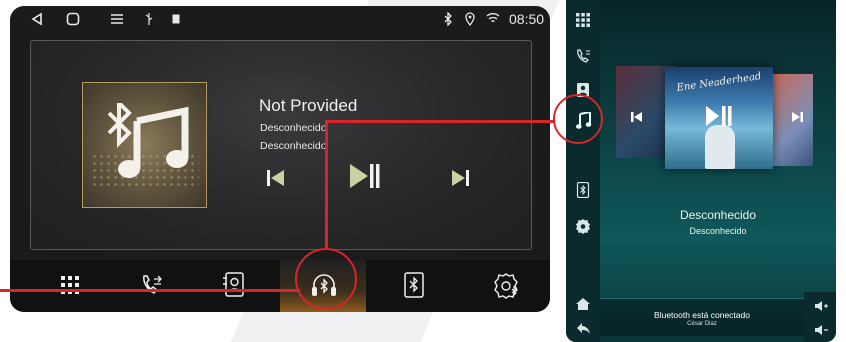 The width and height of the screenshot is (846, 342). I want to click on sd-card-icon, so click(176, 19).